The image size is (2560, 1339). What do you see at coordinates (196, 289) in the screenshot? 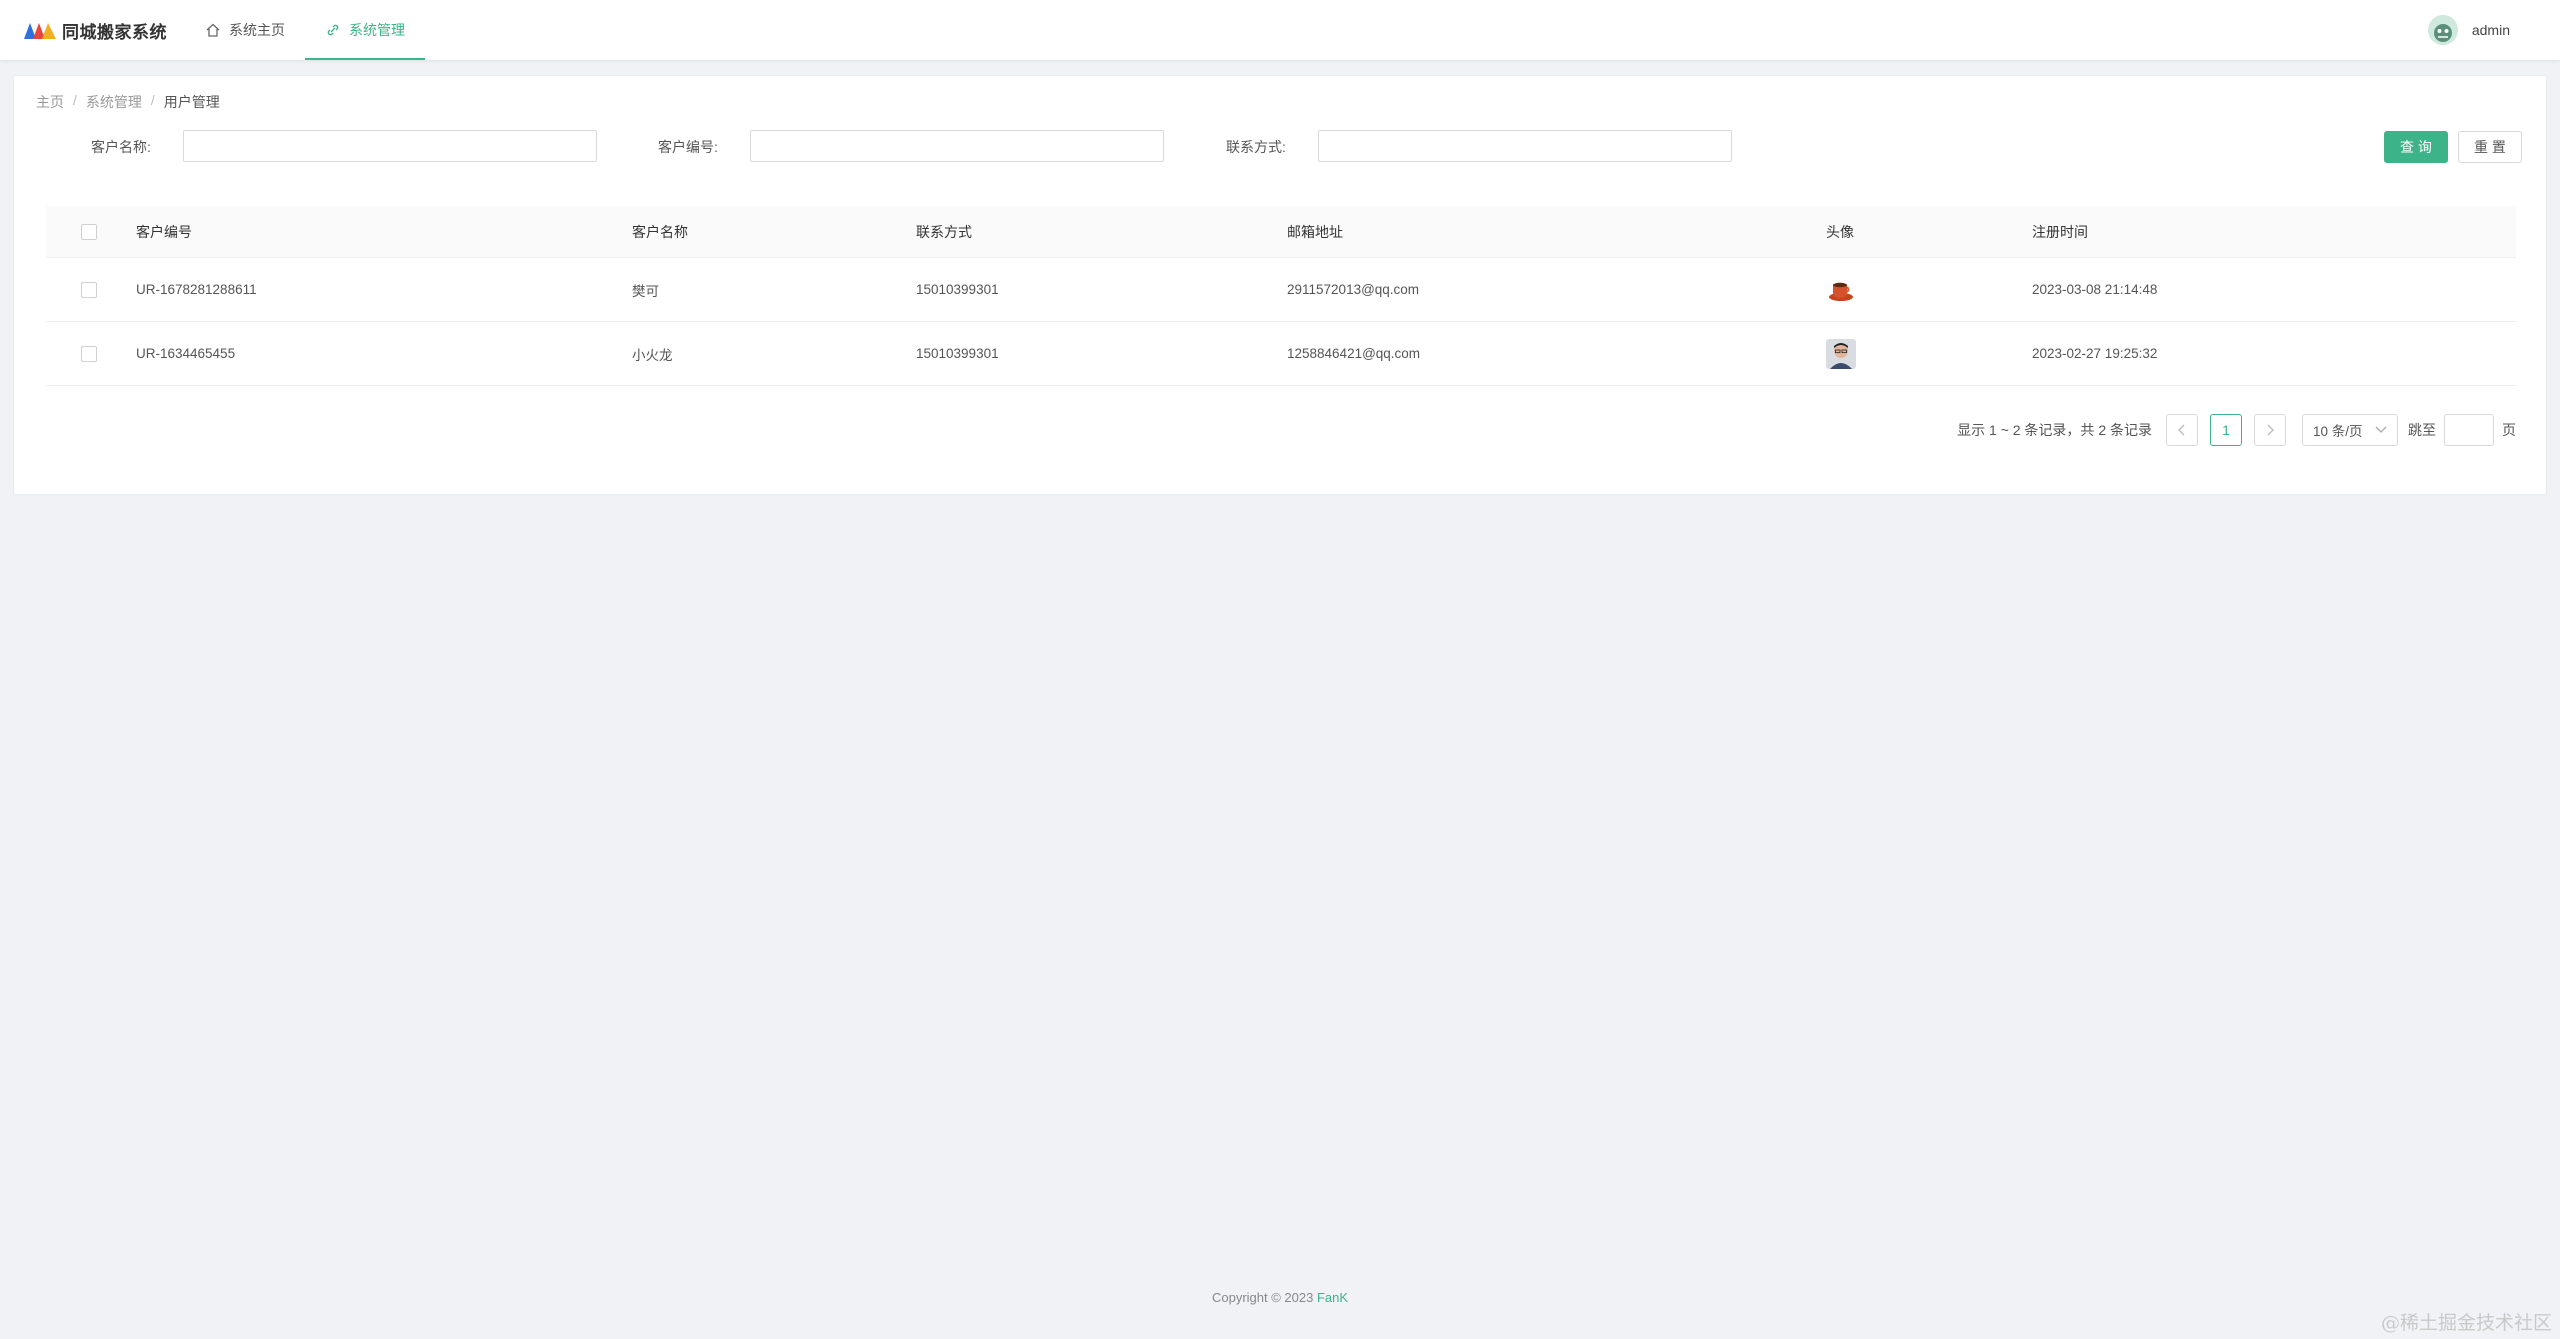
I see `cell-code: UR-1678281288611` at bounding box center [196, 289].